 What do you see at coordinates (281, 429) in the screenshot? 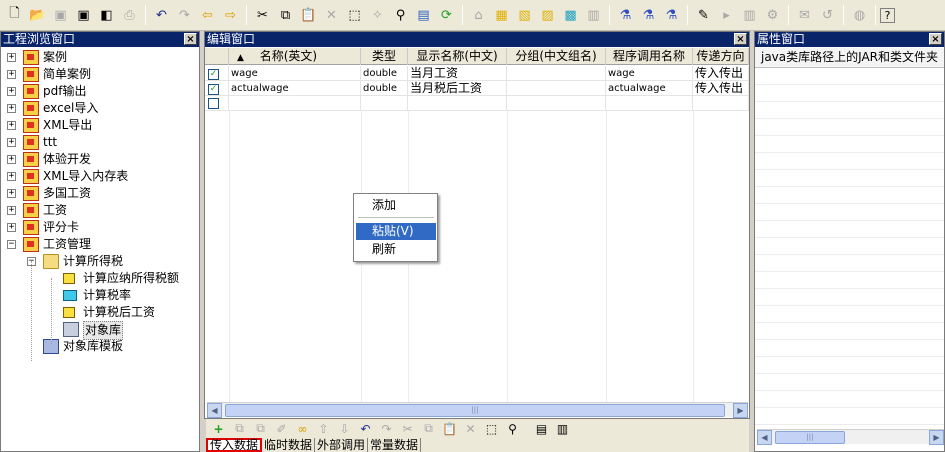
I see `pin-icon: ✐` at bounding box center [281, 429].